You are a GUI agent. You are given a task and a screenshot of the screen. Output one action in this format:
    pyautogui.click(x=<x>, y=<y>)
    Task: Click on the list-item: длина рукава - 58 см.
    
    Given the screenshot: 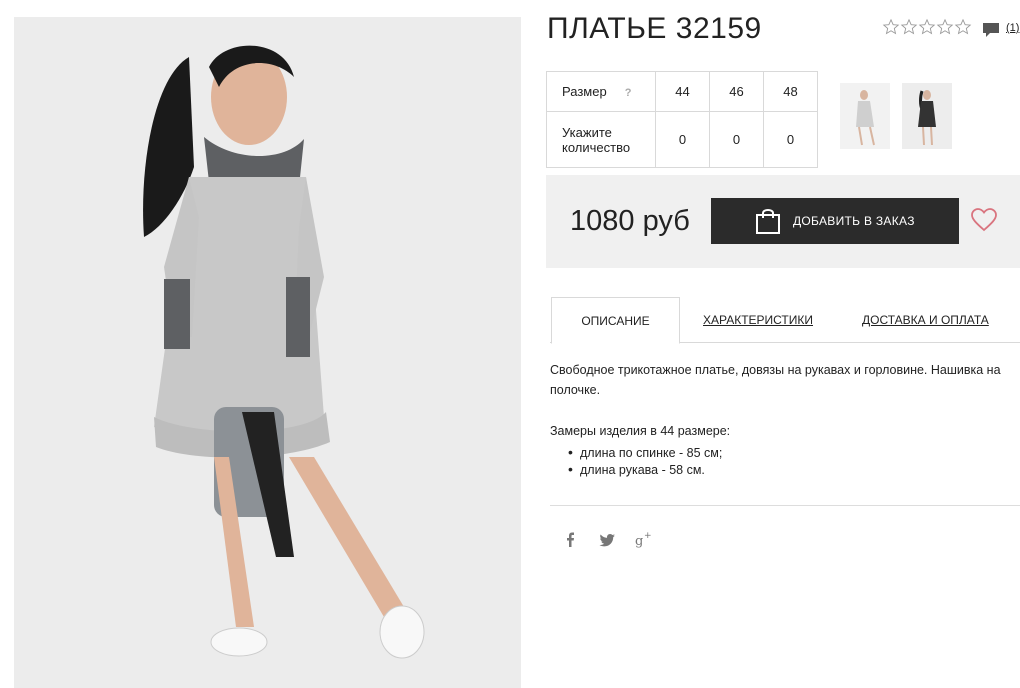 What is the action you would take?
    pyautogui.click(x=645, y=469)
    